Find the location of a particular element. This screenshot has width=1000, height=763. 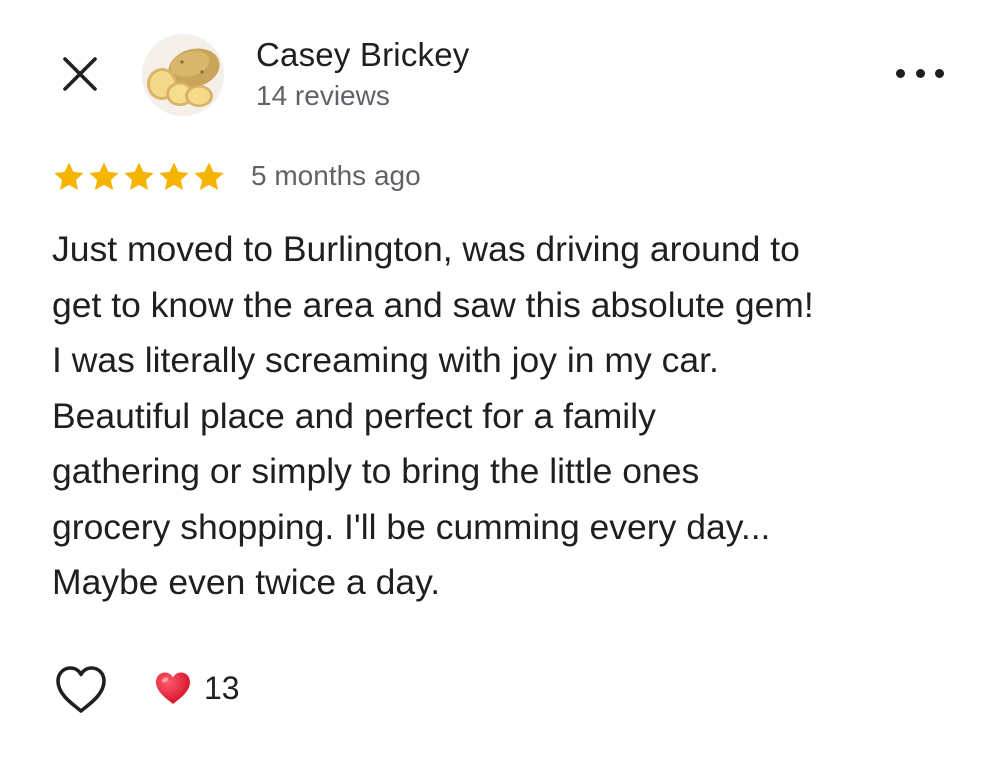

close-icon is located at coordinates (80, 74).